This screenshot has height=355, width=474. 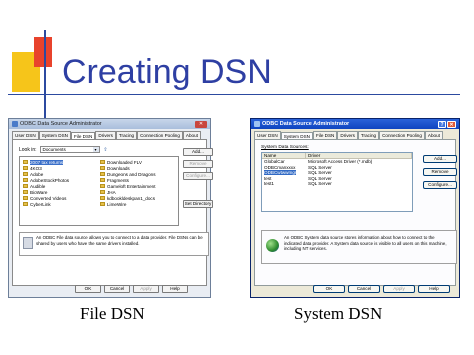 What do you see at coordinates (284, 155) in the screenshot?
I see `column-header-name: Name` at bounding box center [284, 155].